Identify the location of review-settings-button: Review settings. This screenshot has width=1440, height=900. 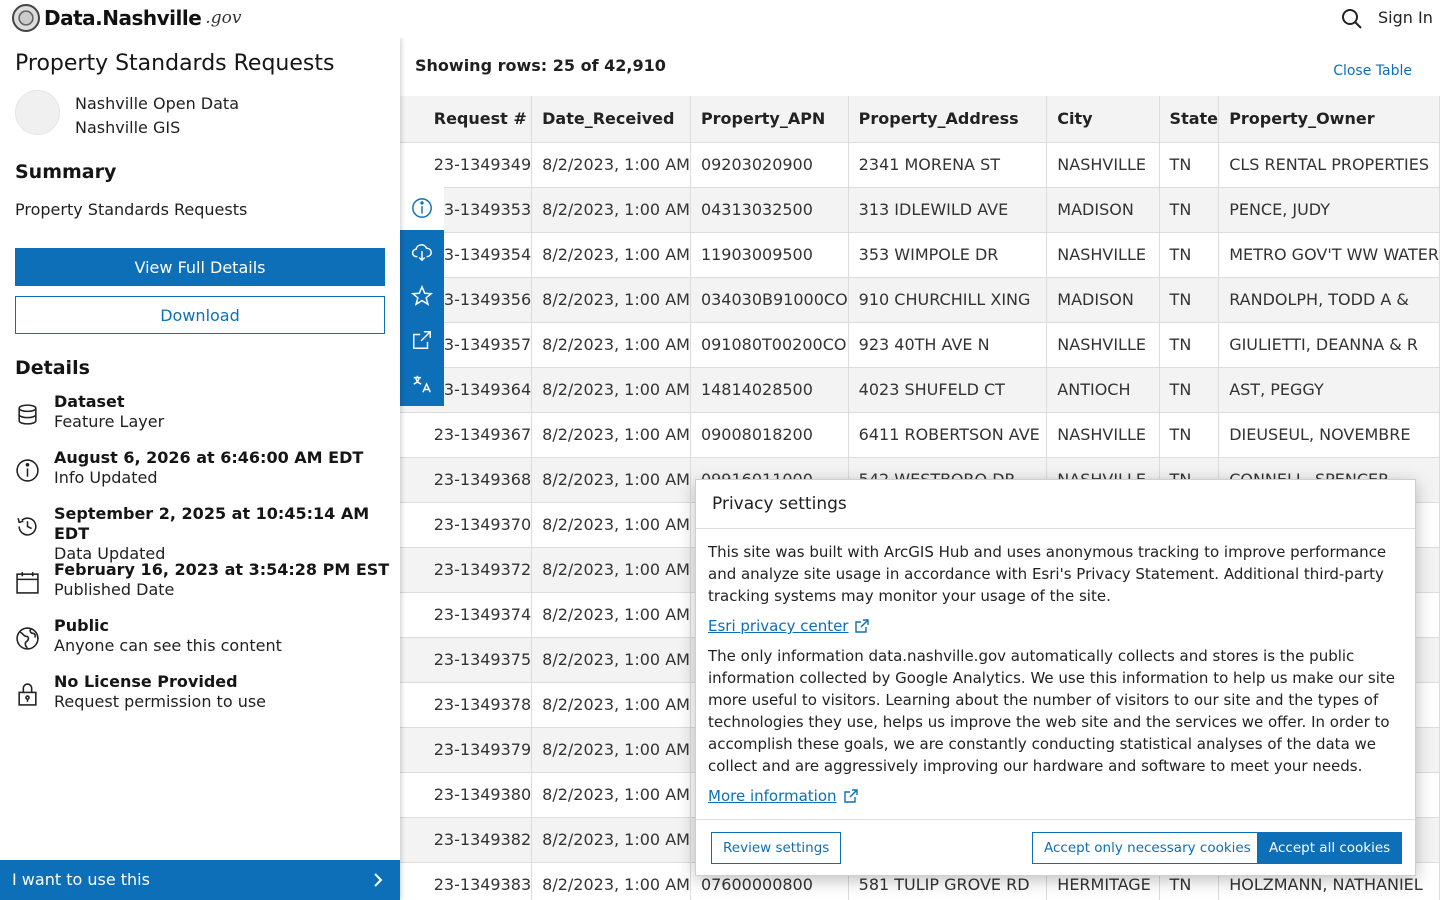
(776, 848).